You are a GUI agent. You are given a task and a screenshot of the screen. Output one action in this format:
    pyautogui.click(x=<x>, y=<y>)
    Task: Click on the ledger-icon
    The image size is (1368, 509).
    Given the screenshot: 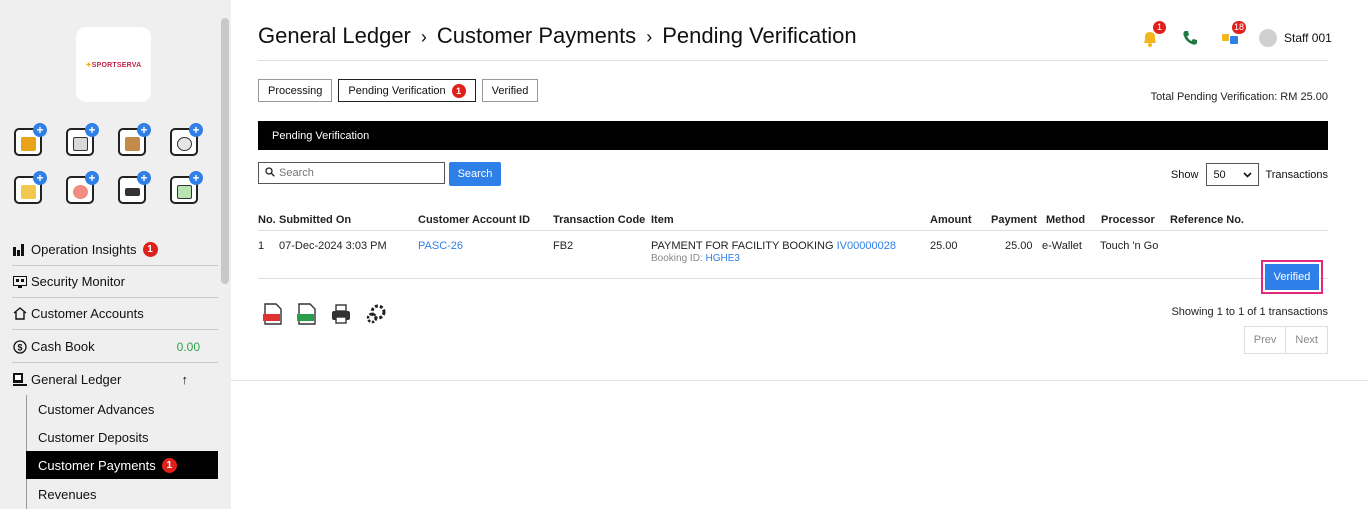 What is the action you would take?
    pyautogui.click(x=19, y=379)
    